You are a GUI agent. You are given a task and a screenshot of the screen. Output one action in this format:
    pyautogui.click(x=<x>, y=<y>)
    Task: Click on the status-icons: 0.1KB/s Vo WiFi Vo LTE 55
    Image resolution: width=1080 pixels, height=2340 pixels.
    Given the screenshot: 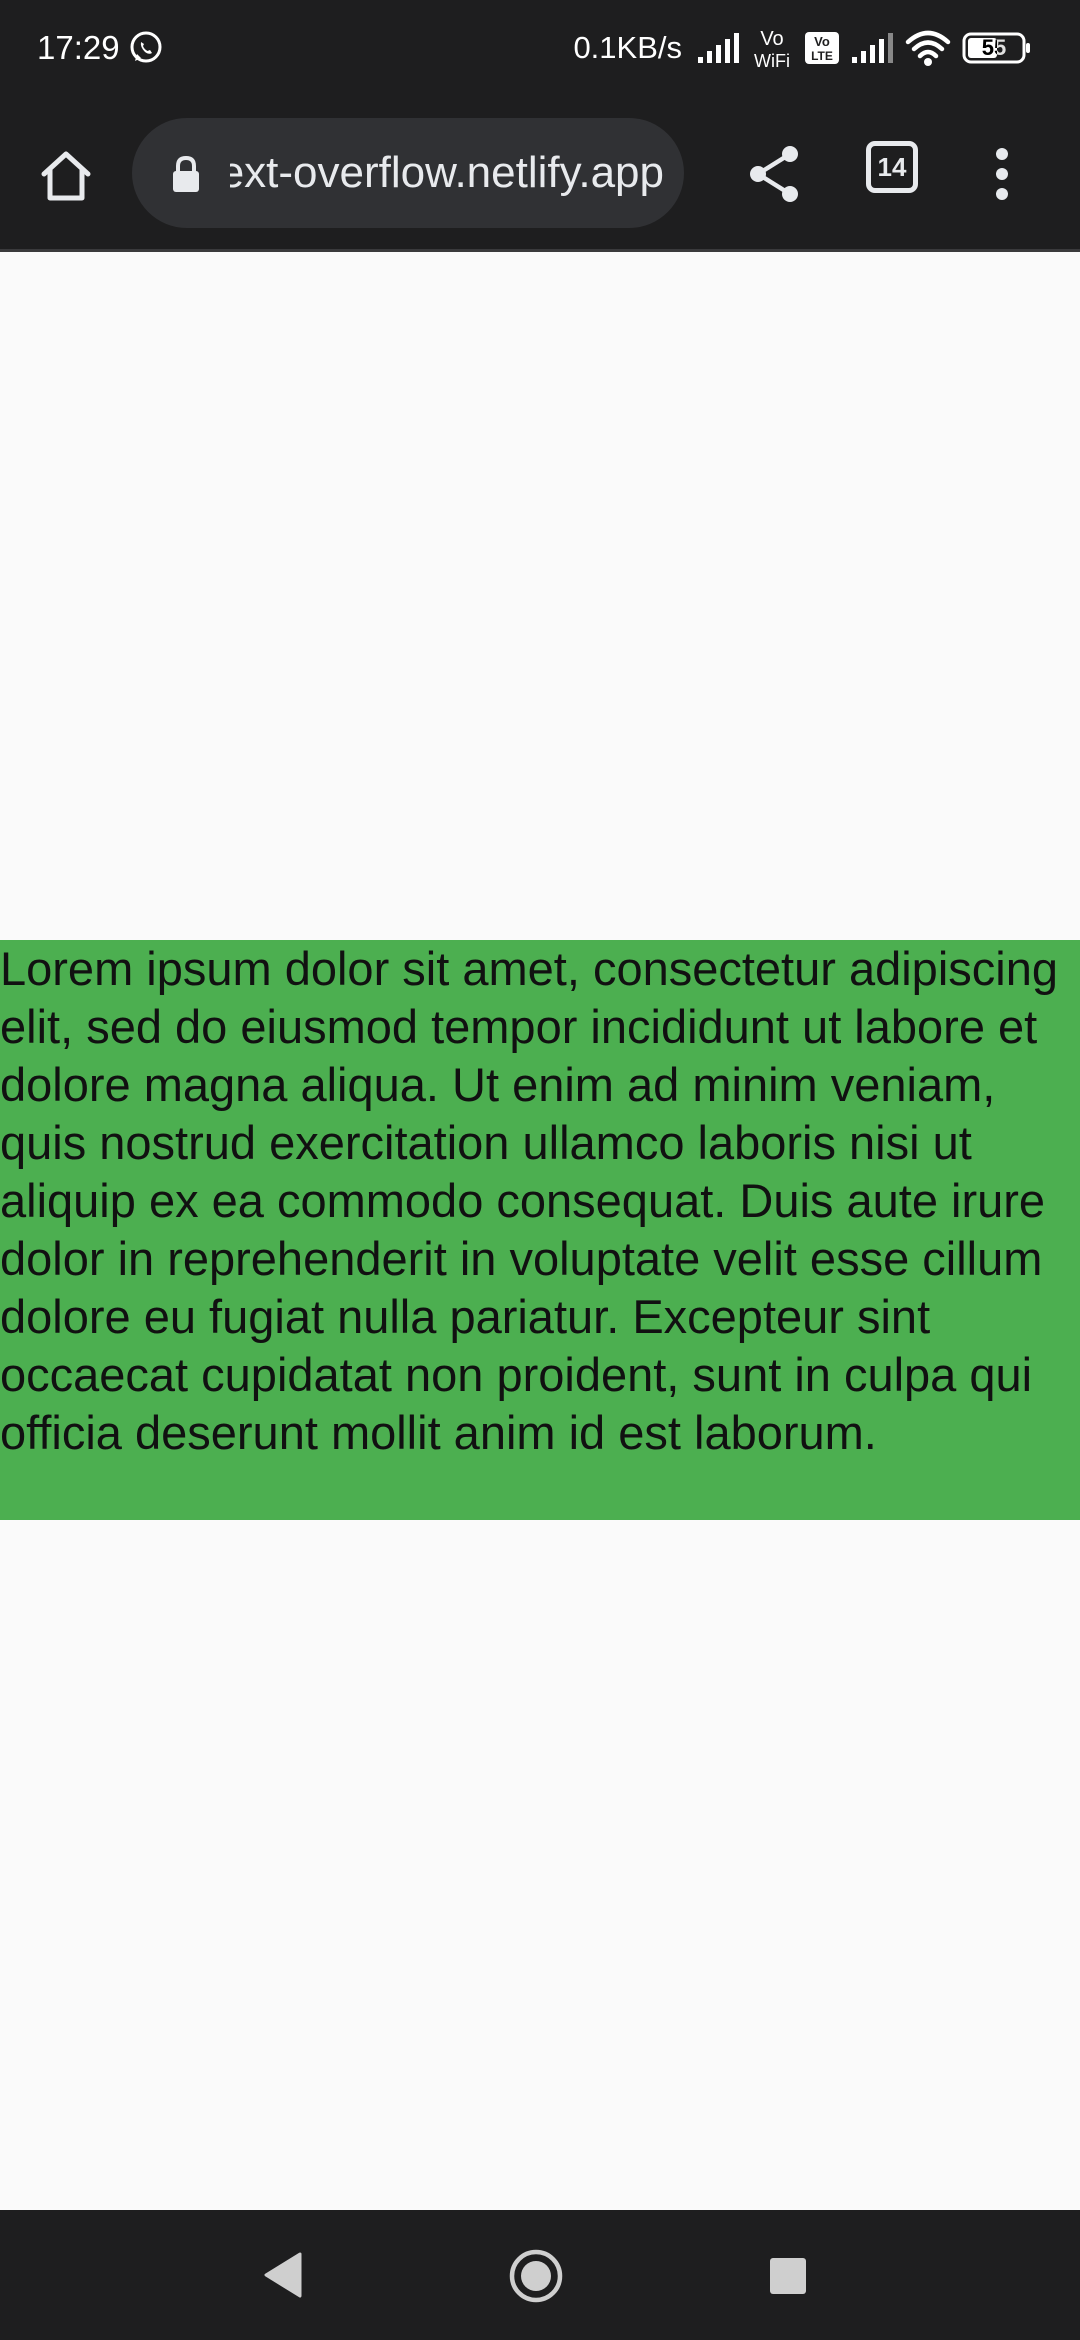 What is the action you would take?
    pyautogui.click(x=802, y=48)
    